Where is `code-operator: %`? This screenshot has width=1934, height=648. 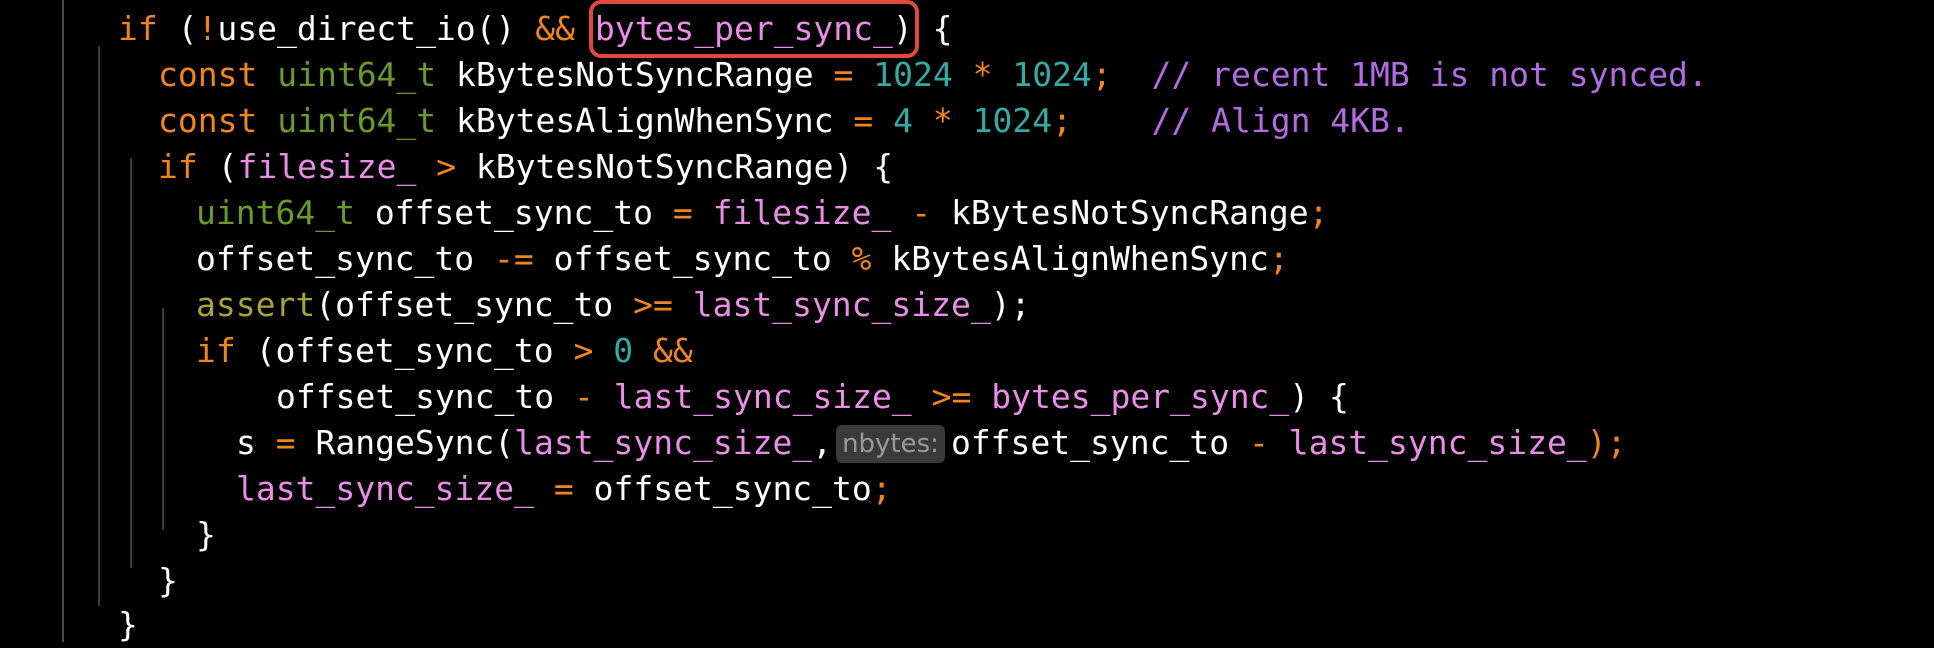
code-operator: % is located at coordinates (861, 258).